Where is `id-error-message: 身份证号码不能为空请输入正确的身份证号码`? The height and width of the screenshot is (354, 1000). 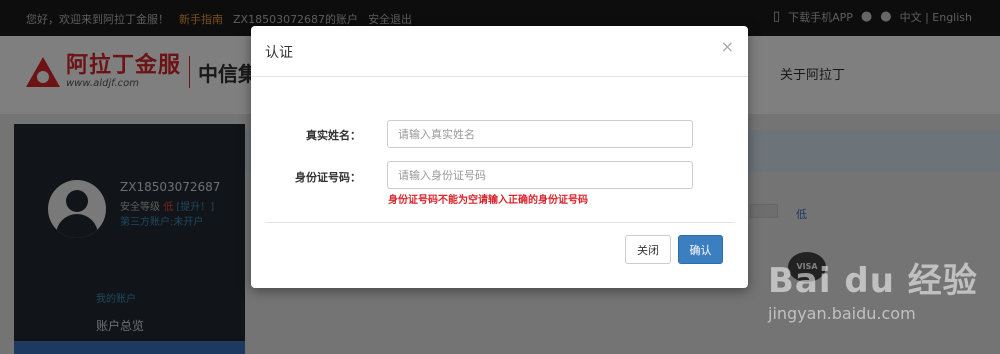 id-error-message: 身份证号码不能为空请输入正确的身份证号码 is located at coordinates (488, 200).